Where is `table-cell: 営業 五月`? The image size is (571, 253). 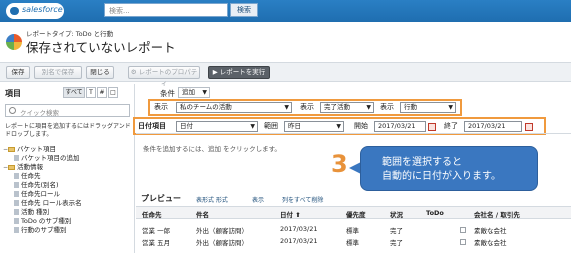 table-cell: 営業 五月 is located at coordinates (156, 243).